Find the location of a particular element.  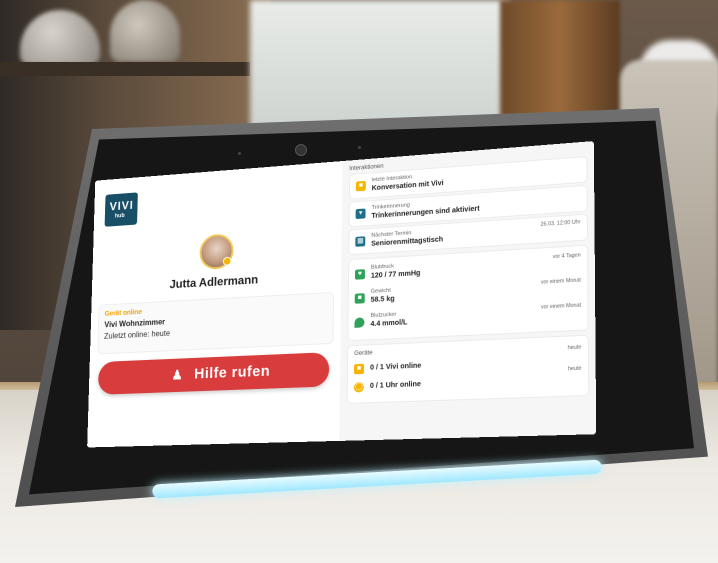

vital-value: 120 / 77 mmHg is located at coordinates (395, 274).